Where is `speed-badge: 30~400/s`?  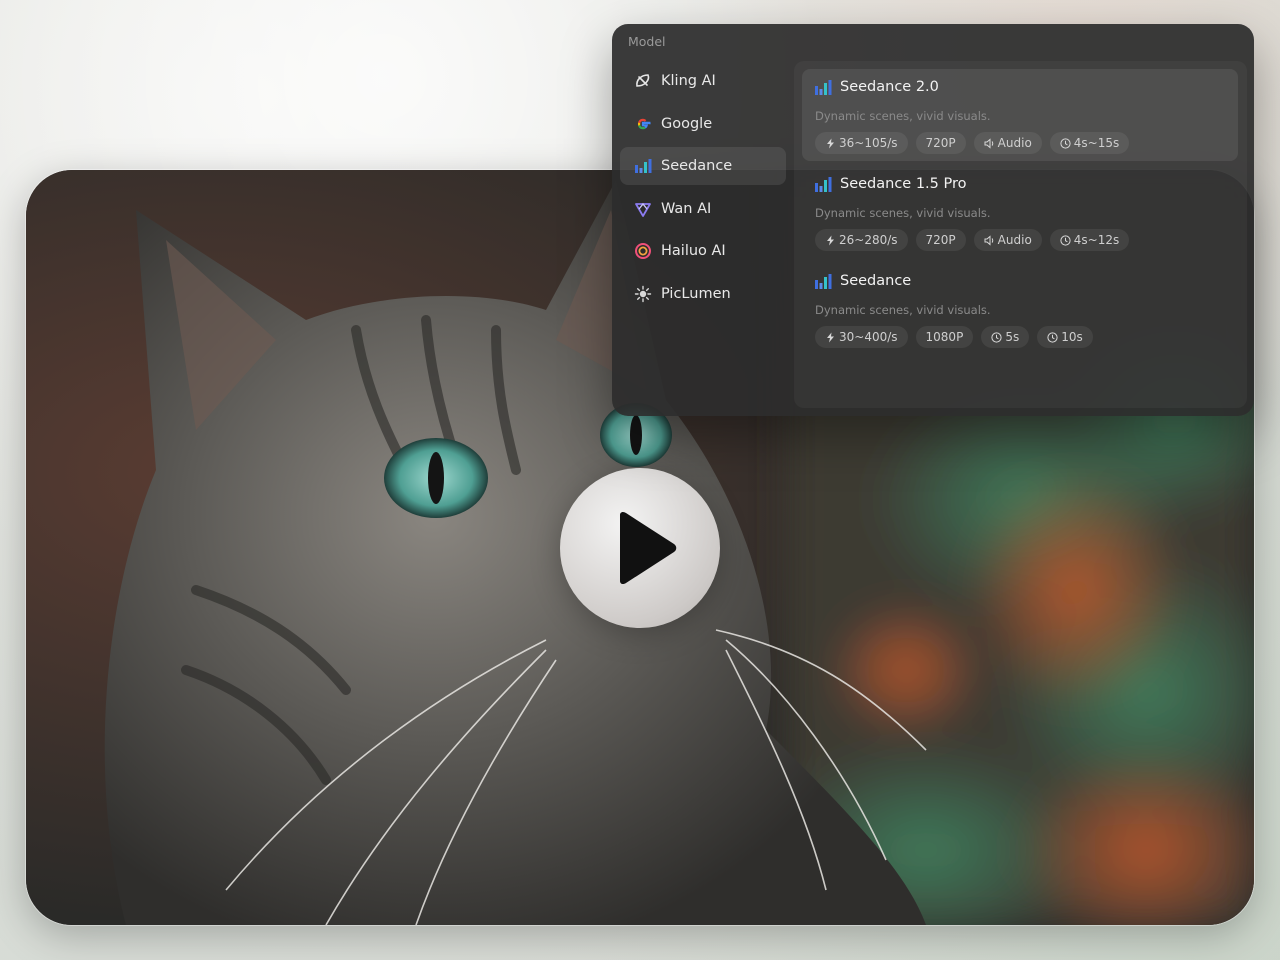
speed-badge: 30~400/s is located at coordinates (861, 337).